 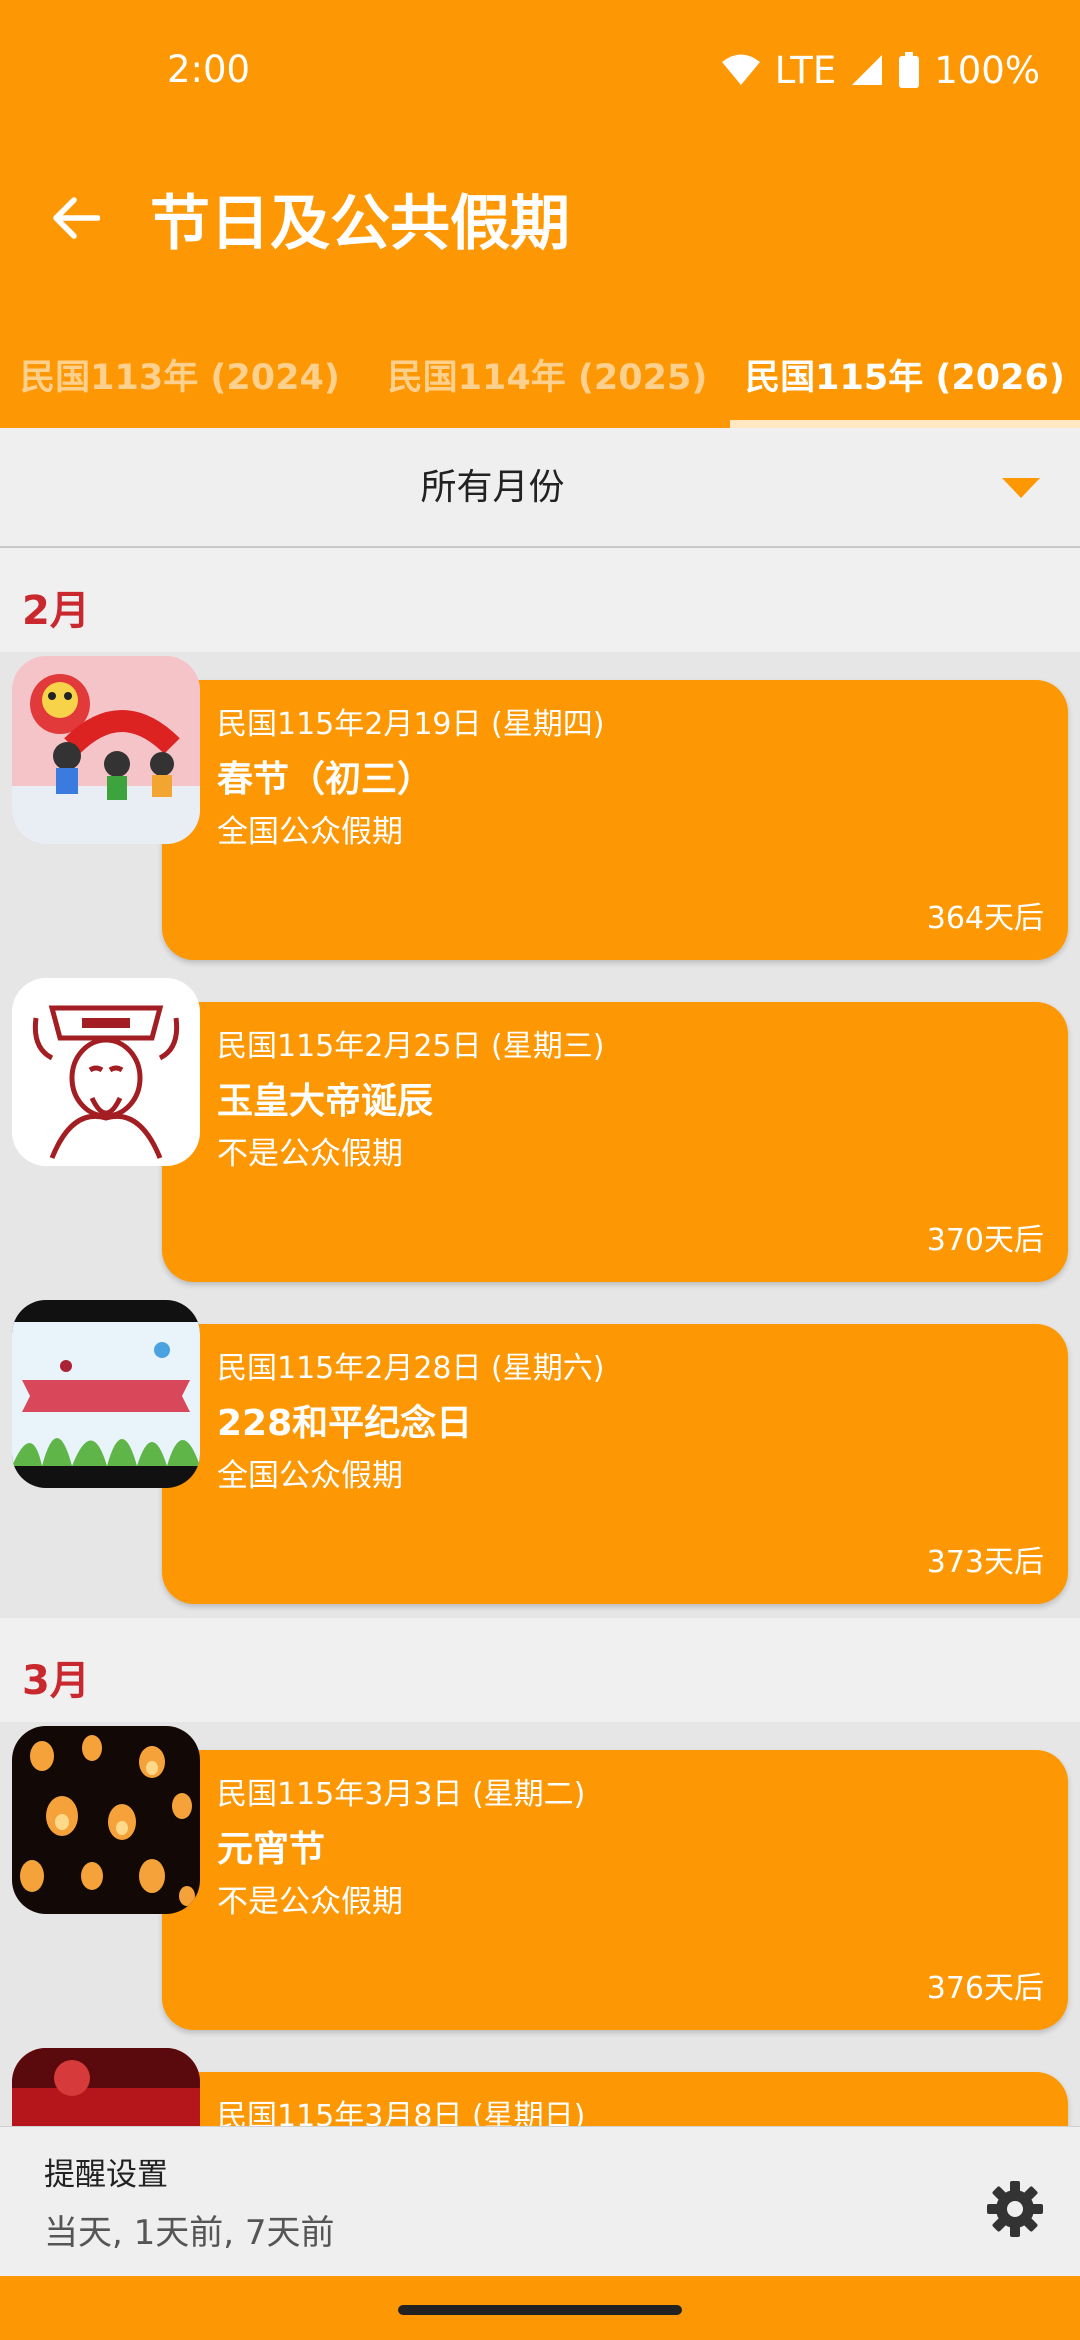 I want to click on toolbar: 节日及公共假期, so click(x=540, y=224).